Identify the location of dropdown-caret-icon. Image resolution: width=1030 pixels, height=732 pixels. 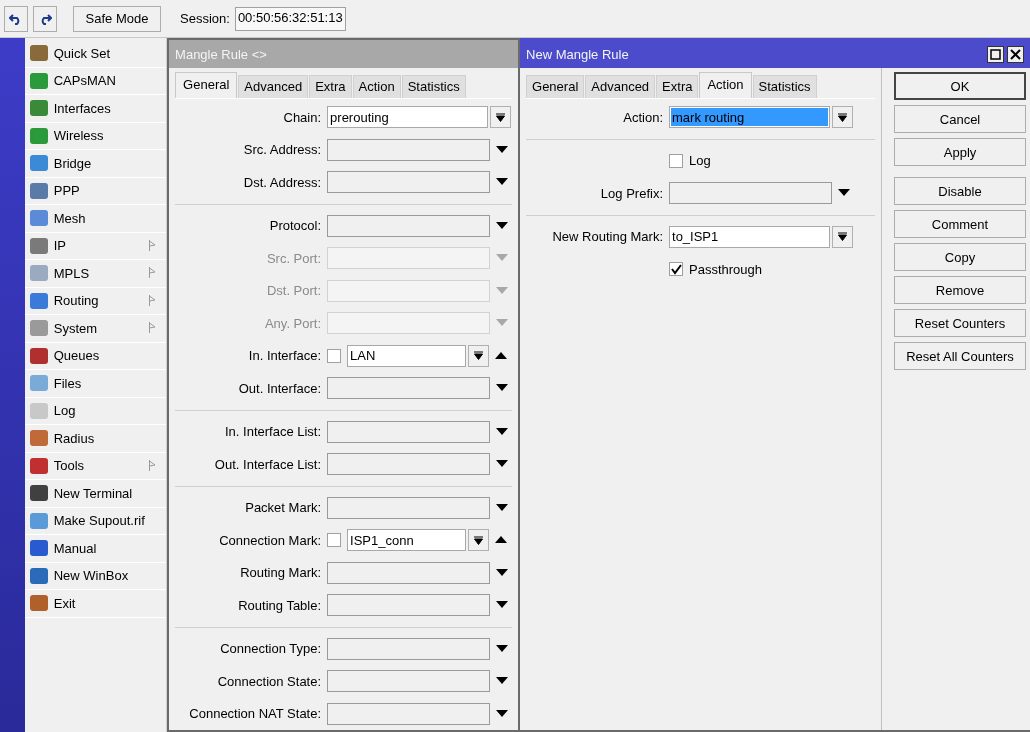
(842, 237).